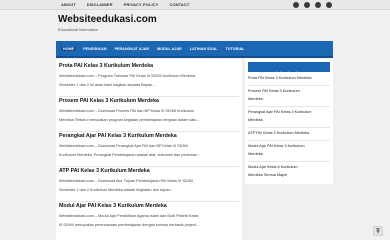  What do you see at coordinates (289, 79) in the screenshot?
I see `sidebar-item: Prota PAI Kelas 3 Kurikulum Merdeka` at bounding box center [289, 79].